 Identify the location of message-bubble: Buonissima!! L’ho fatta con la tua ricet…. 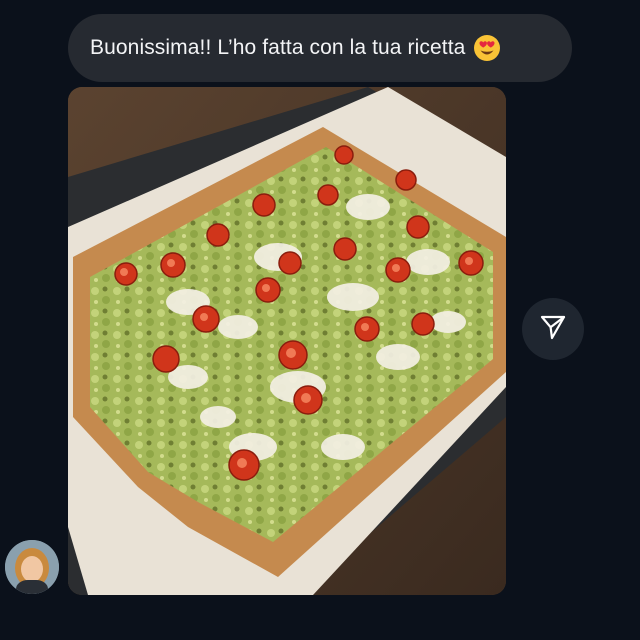
(320, 48).